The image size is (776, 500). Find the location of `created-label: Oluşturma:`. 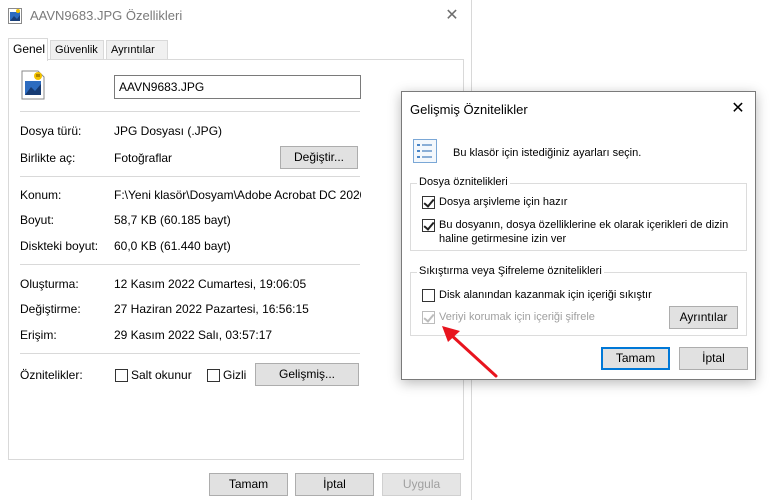

created-label: Oluşturma: is located at coordinates (49, 284).